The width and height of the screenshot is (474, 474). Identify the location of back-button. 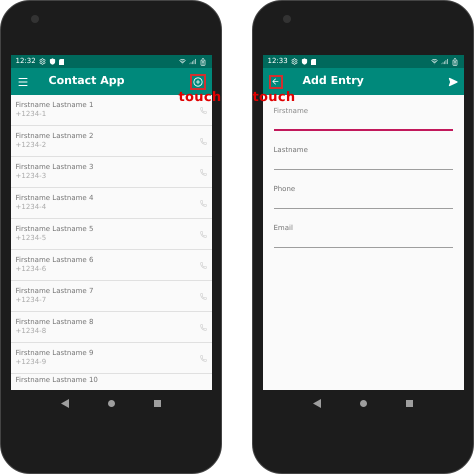
(275, 81).